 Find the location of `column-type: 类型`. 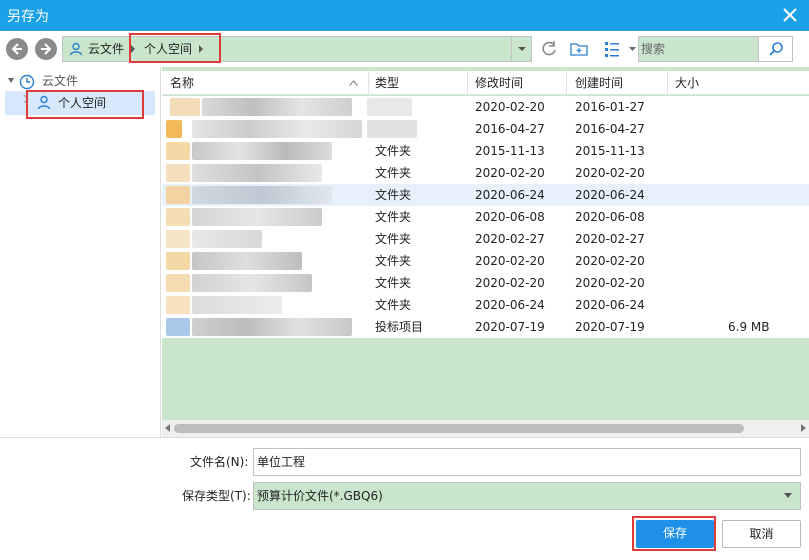

column-type: 类型 is located at coordinates (417, 83).